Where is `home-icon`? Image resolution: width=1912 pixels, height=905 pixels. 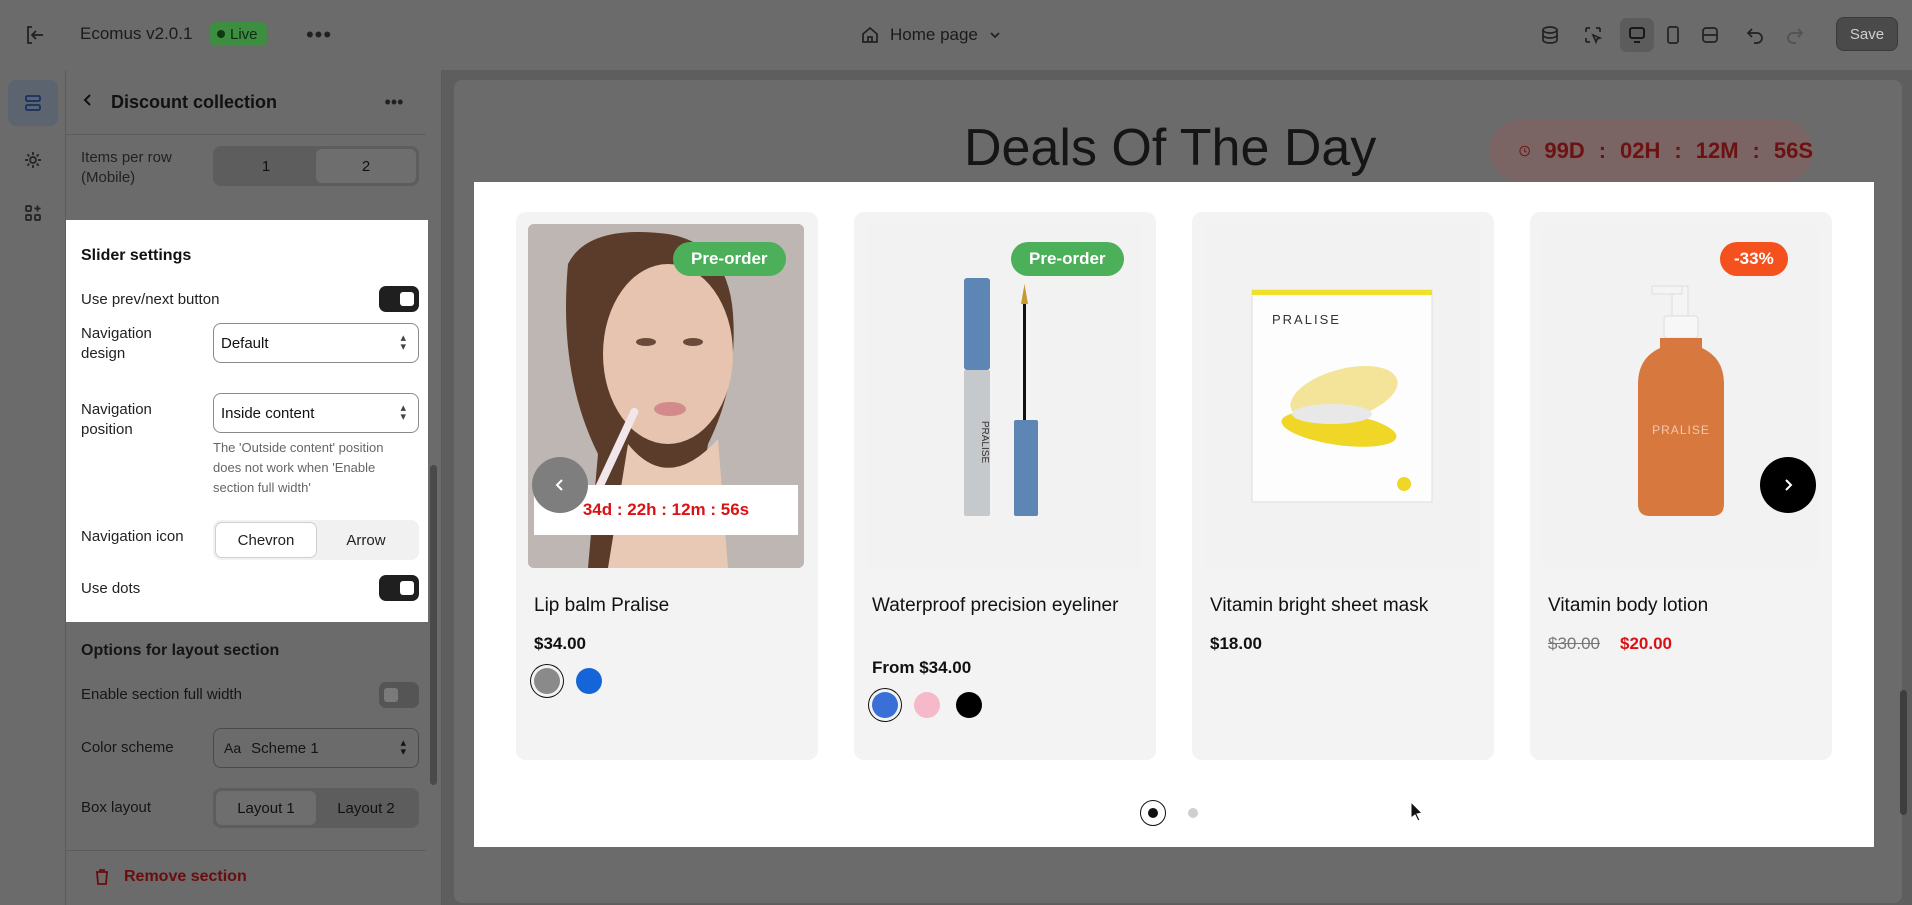 home-icon is located at coordinates (870, 34).